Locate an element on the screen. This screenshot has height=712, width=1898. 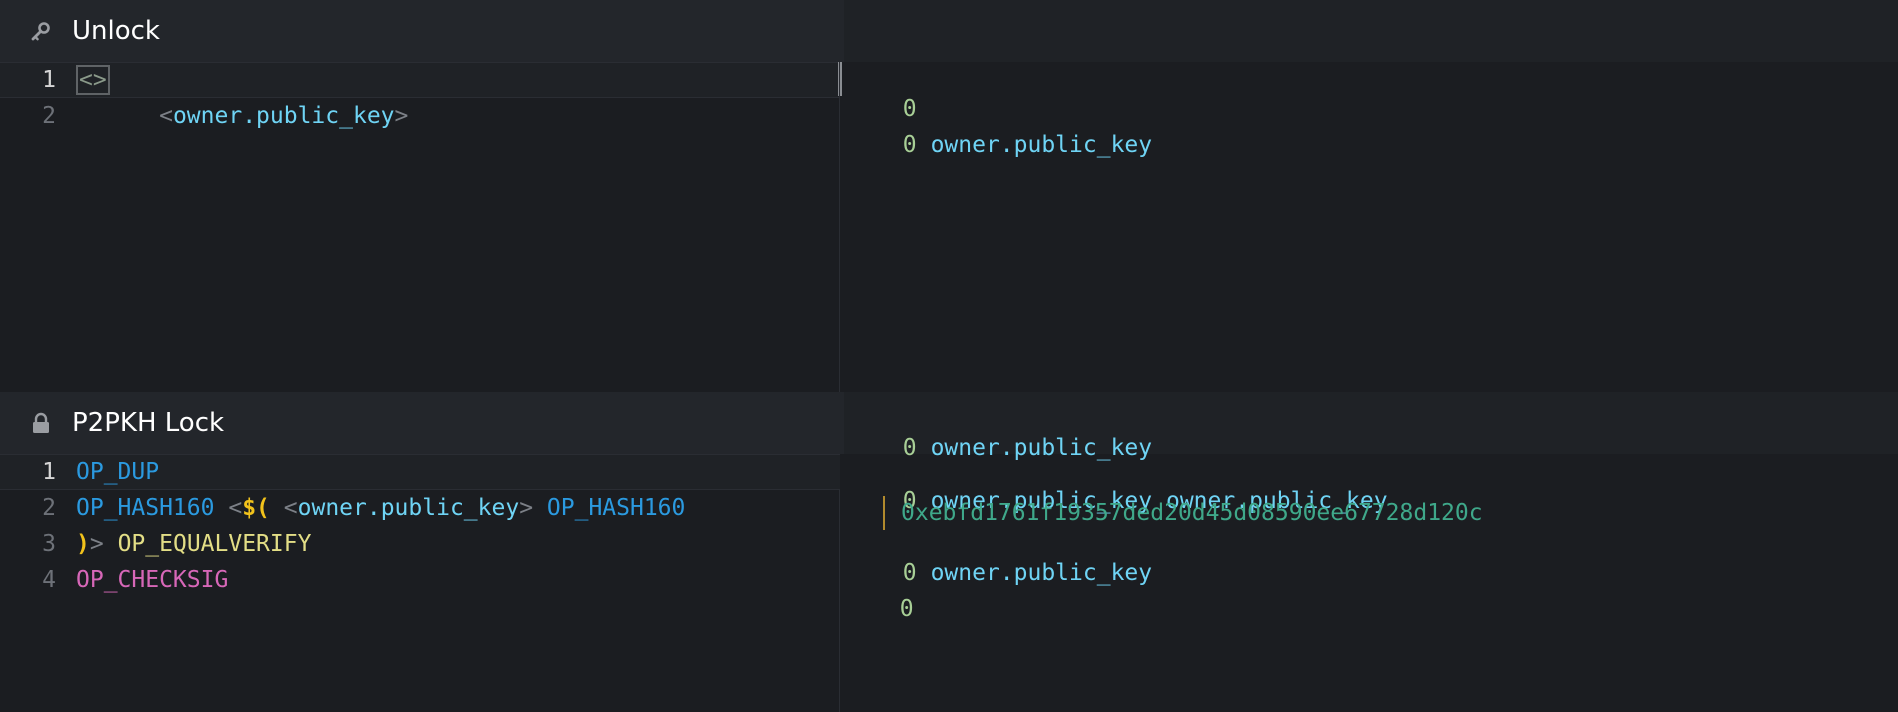
key-icon is located at coordinates (41, 31).